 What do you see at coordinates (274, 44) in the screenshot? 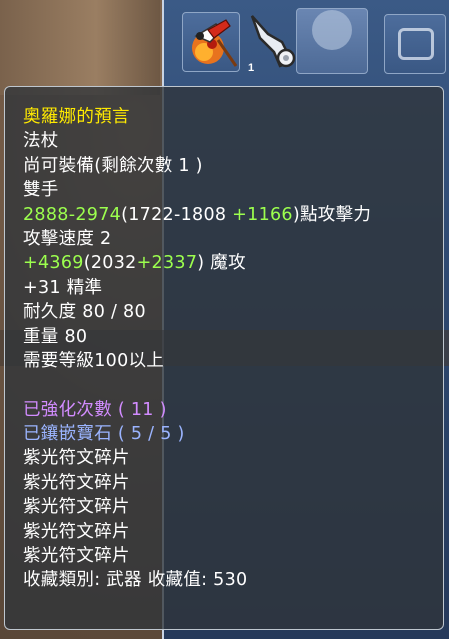
I see `wing-accessory-icon` at bounding box center [274, 44].